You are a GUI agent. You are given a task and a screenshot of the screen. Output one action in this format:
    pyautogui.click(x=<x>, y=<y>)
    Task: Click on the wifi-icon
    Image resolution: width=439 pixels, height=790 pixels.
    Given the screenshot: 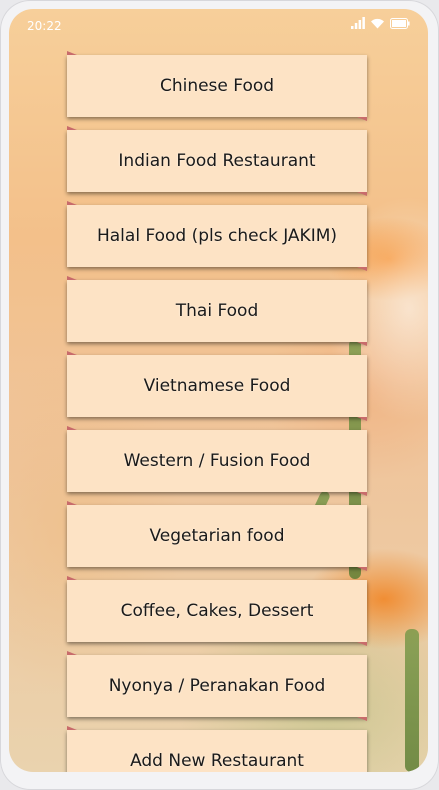 What is the action you would take?
    pyautogui.click(x=377, y=23)
    